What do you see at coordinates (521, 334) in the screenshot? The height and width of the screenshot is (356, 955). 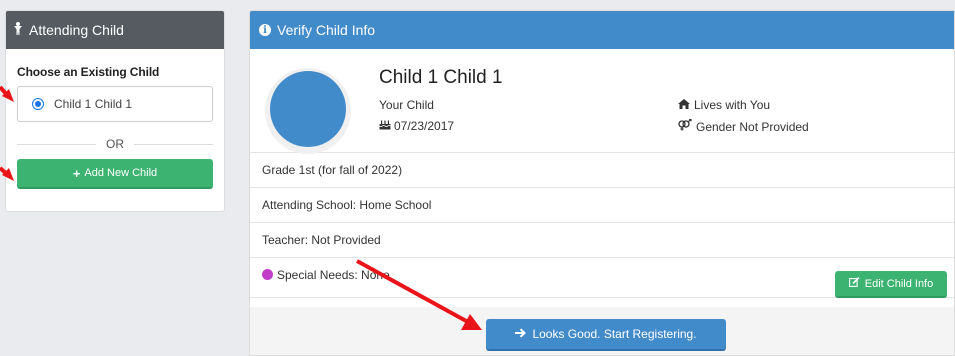 I see `arrow-right-icon` at bounding box center [521, 334].